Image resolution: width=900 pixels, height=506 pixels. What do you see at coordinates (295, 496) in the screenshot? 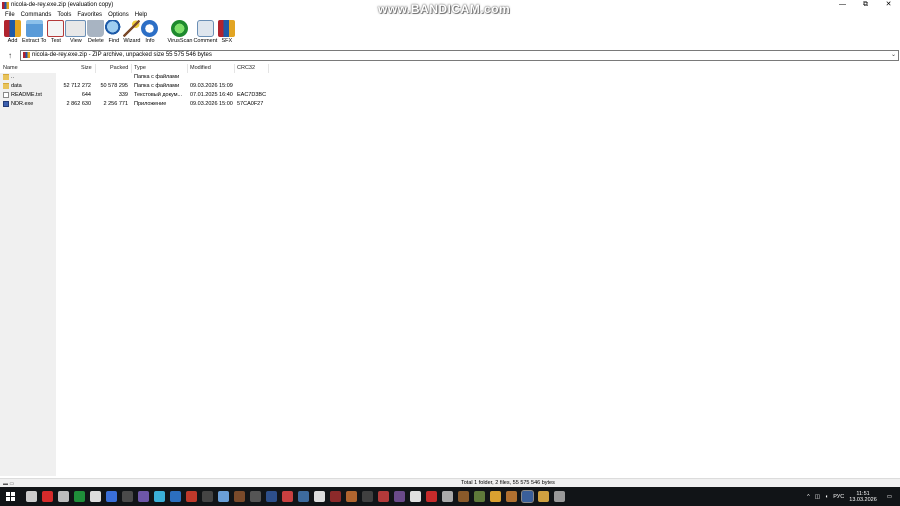
I see `taskbar-apps` at bounding box center [295, 496].